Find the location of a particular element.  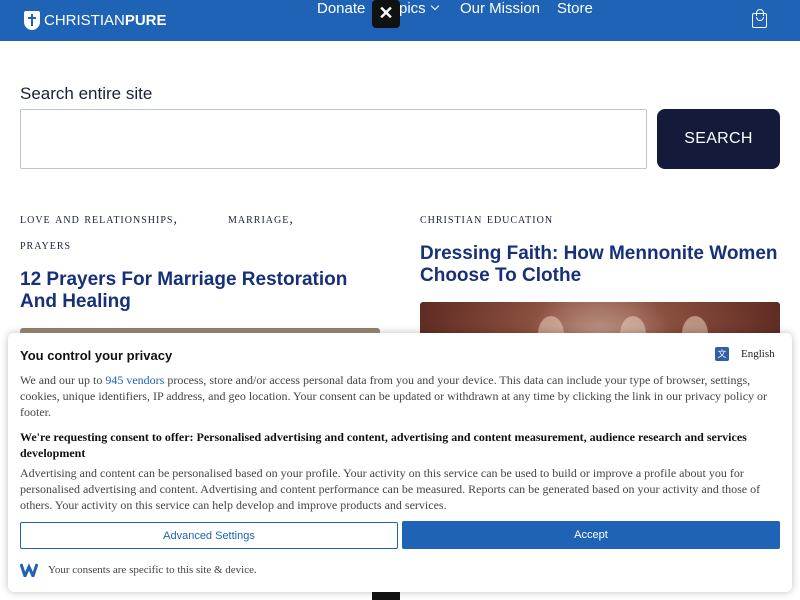

consent-title: You control your privacy is located at coordinates (96, 355).